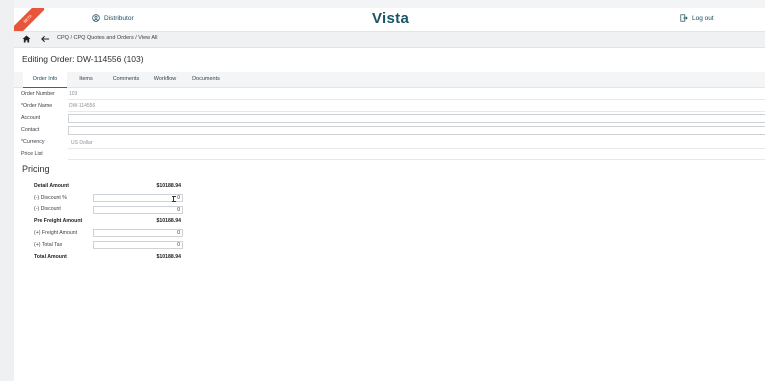 This screenshot has width=765, height=381. What do you see at coordinates (47, 209) in the screenshot?
I see `discount-label: (-) Discount` at bounding box center [47, 209].